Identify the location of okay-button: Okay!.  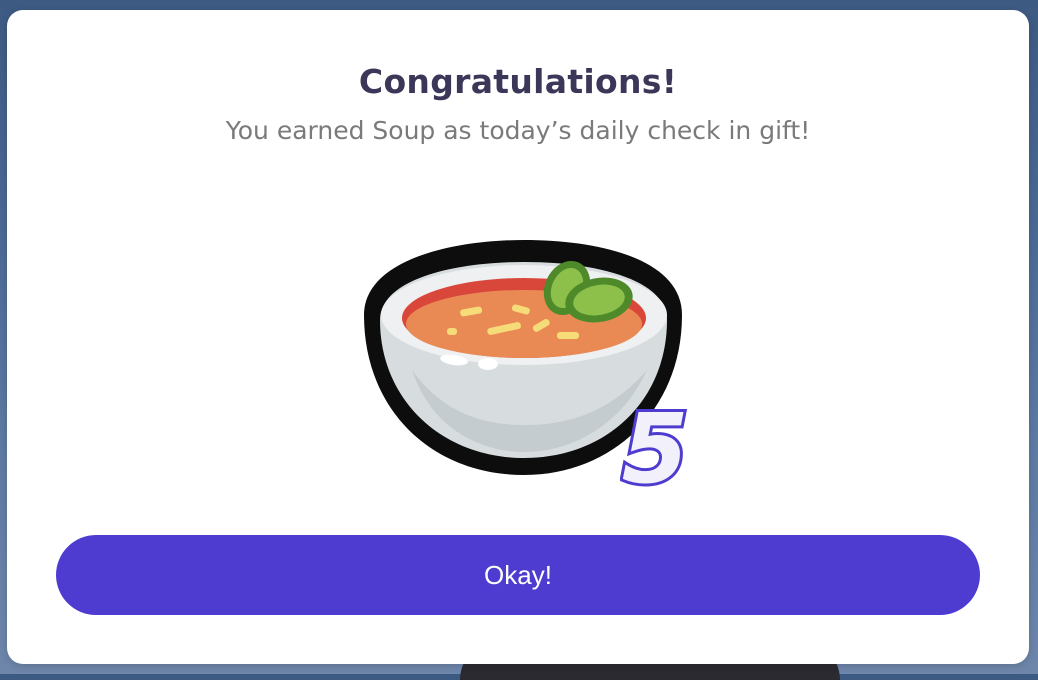
(518, 575).